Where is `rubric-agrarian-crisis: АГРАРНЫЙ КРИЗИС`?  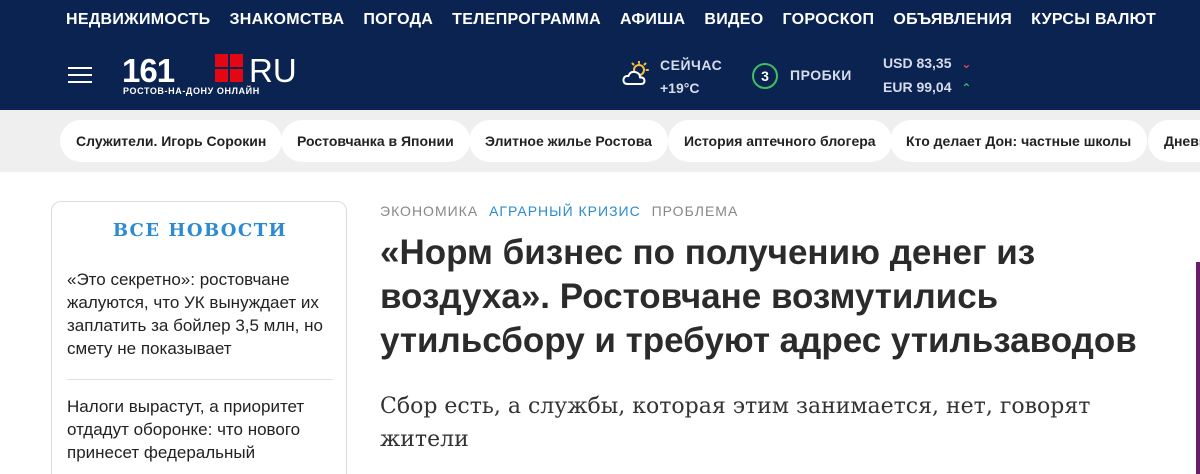
rubric-agrarian-crisis: АГРАРНЫЙ КРИЗИС is located at coordinates (565, 211).